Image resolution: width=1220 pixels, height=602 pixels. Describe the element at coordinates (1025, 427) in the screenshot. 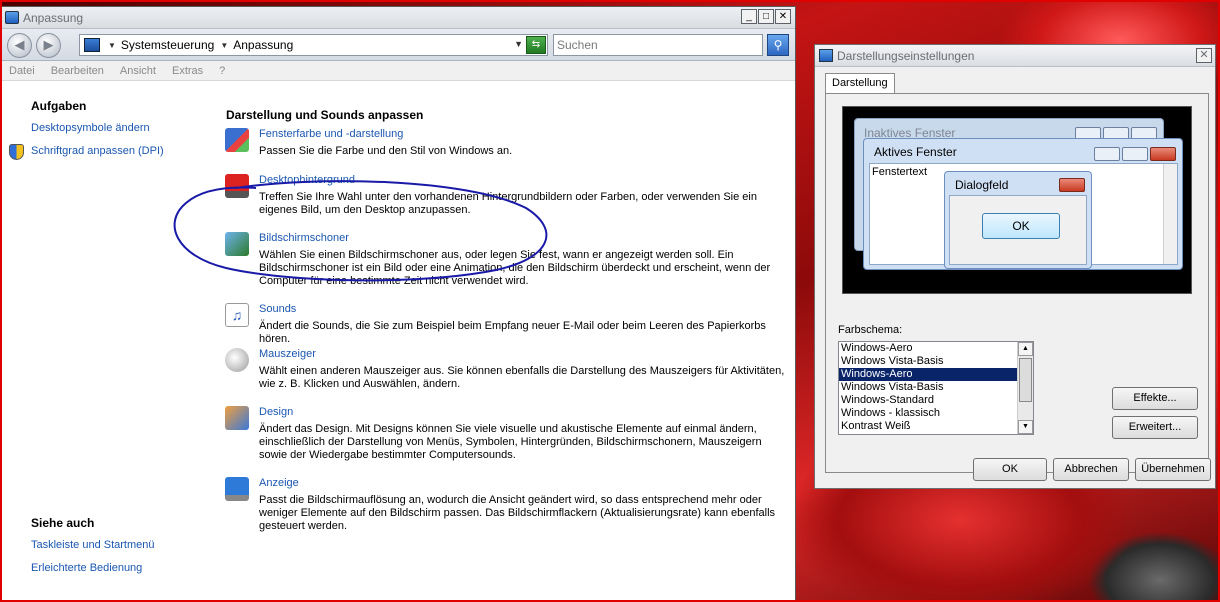

I see `scroll-down-icon: ▼` at that location.